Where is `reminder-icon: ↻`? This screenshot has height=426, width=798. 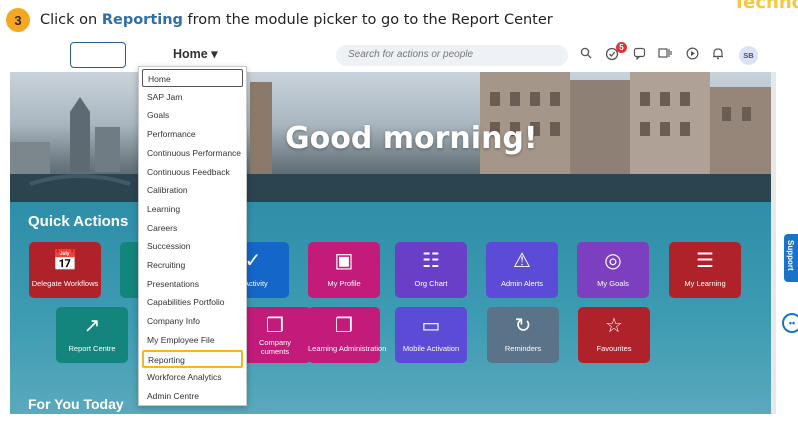 reminder-icon: ↻ is located at coordinates (523, 326).